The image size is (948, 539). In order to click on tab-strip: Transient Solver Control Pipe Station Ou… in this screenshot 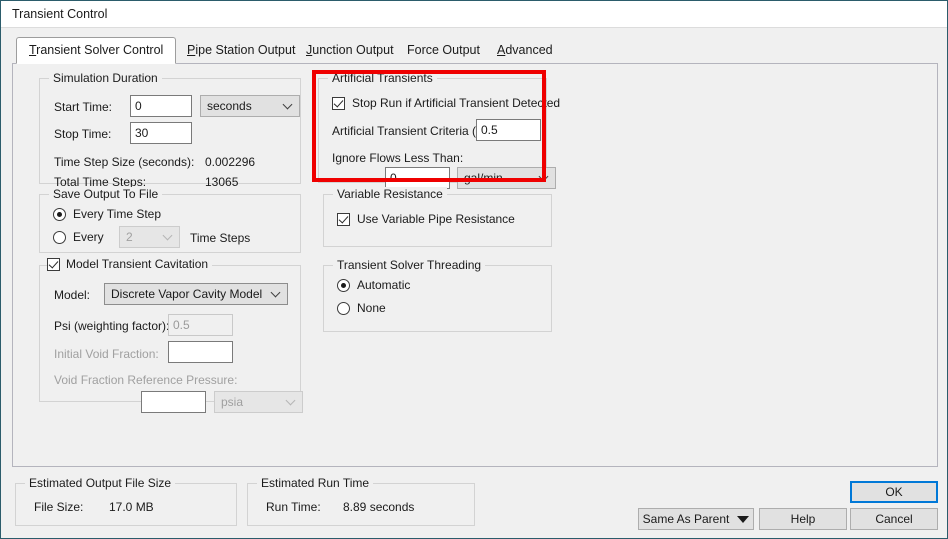, I will do `click(475, 50)`.